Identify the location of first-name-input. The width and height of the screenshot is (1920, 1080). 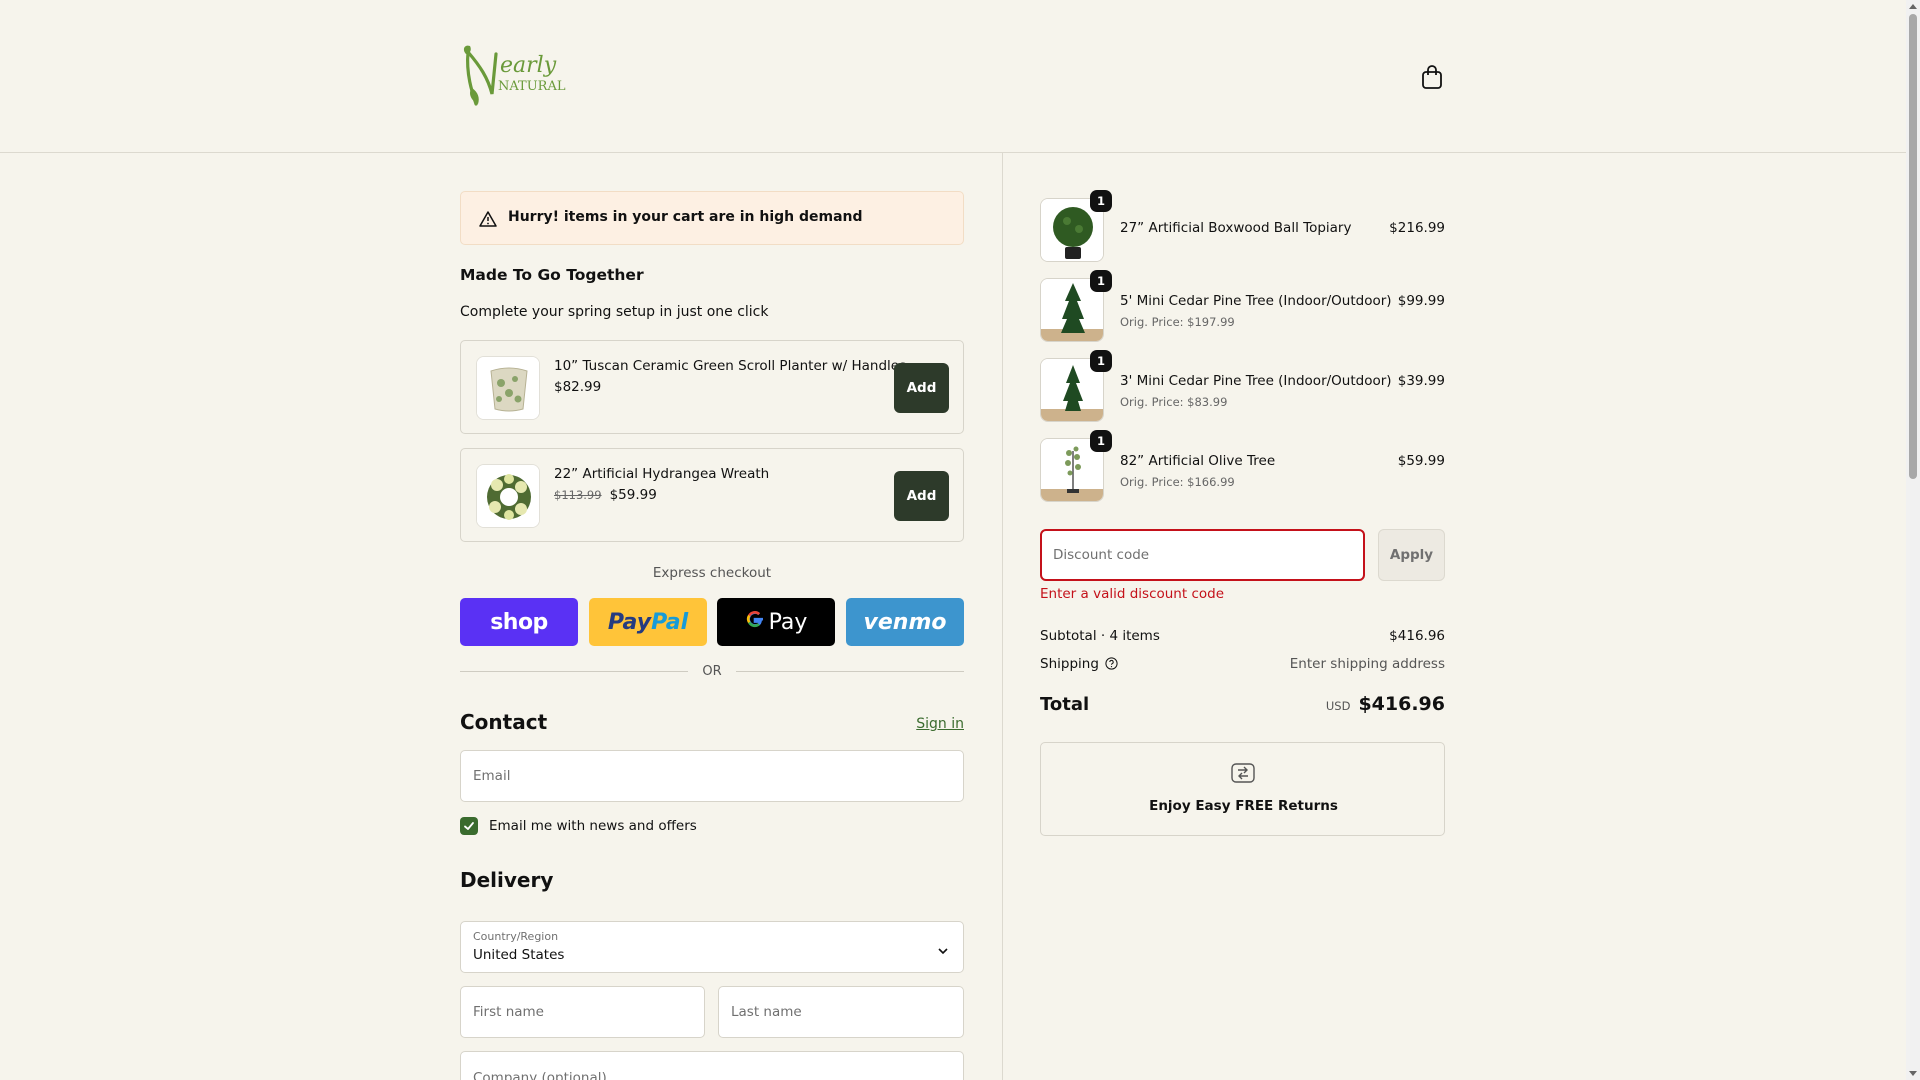
(582, 1012).